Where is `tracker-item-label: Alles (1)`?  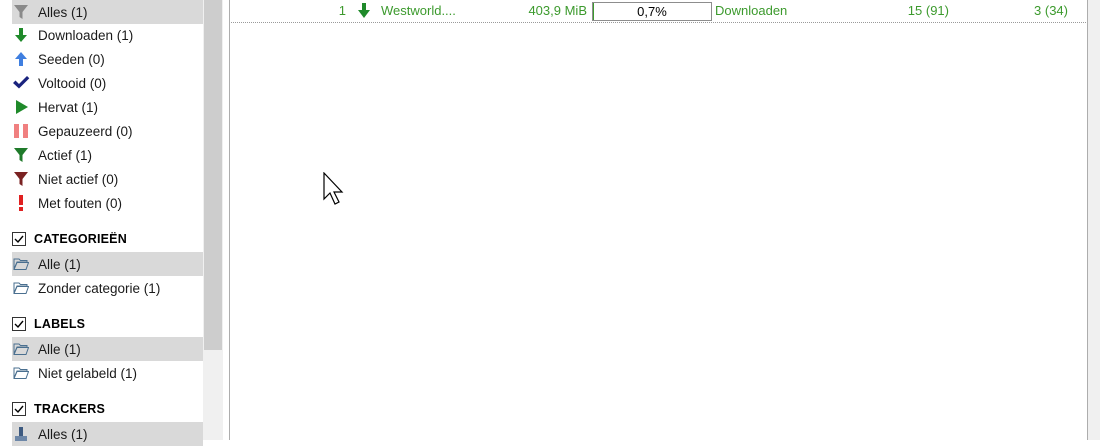
tracker-item-label: Alles (1) is located at coordinates (63, 434).